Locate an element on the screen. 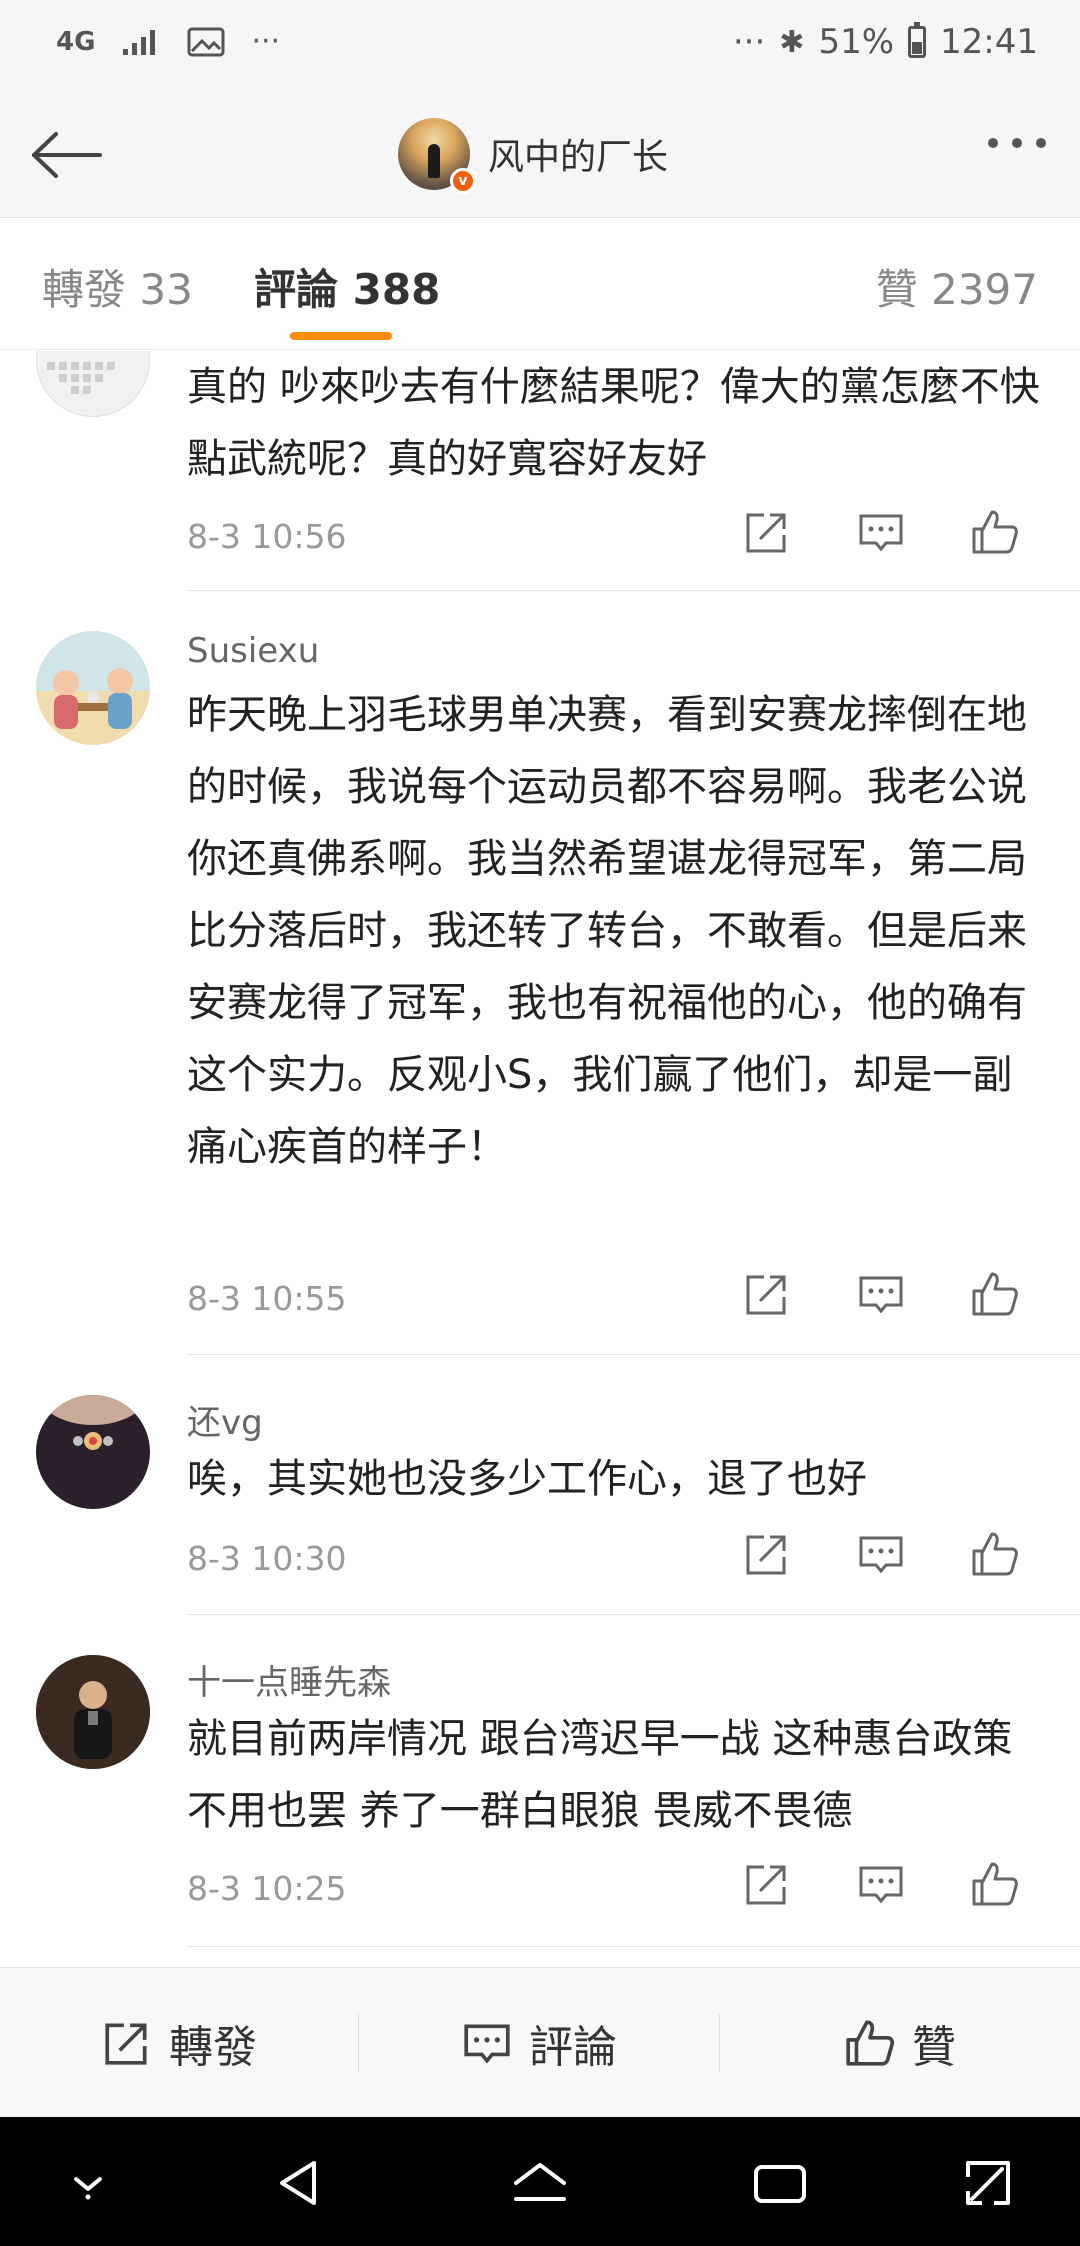  bottom-toolbar: 轉發 評論 贊 is located at coordinates (540, 2042).